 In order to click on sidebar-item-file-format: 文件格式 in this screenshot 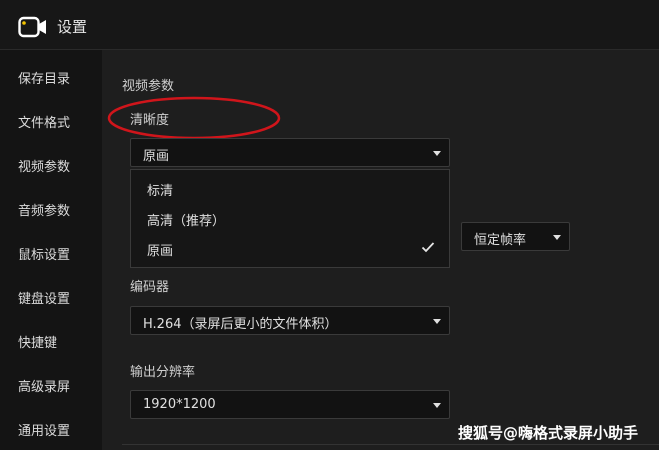, I will do `click(44, 121)`.